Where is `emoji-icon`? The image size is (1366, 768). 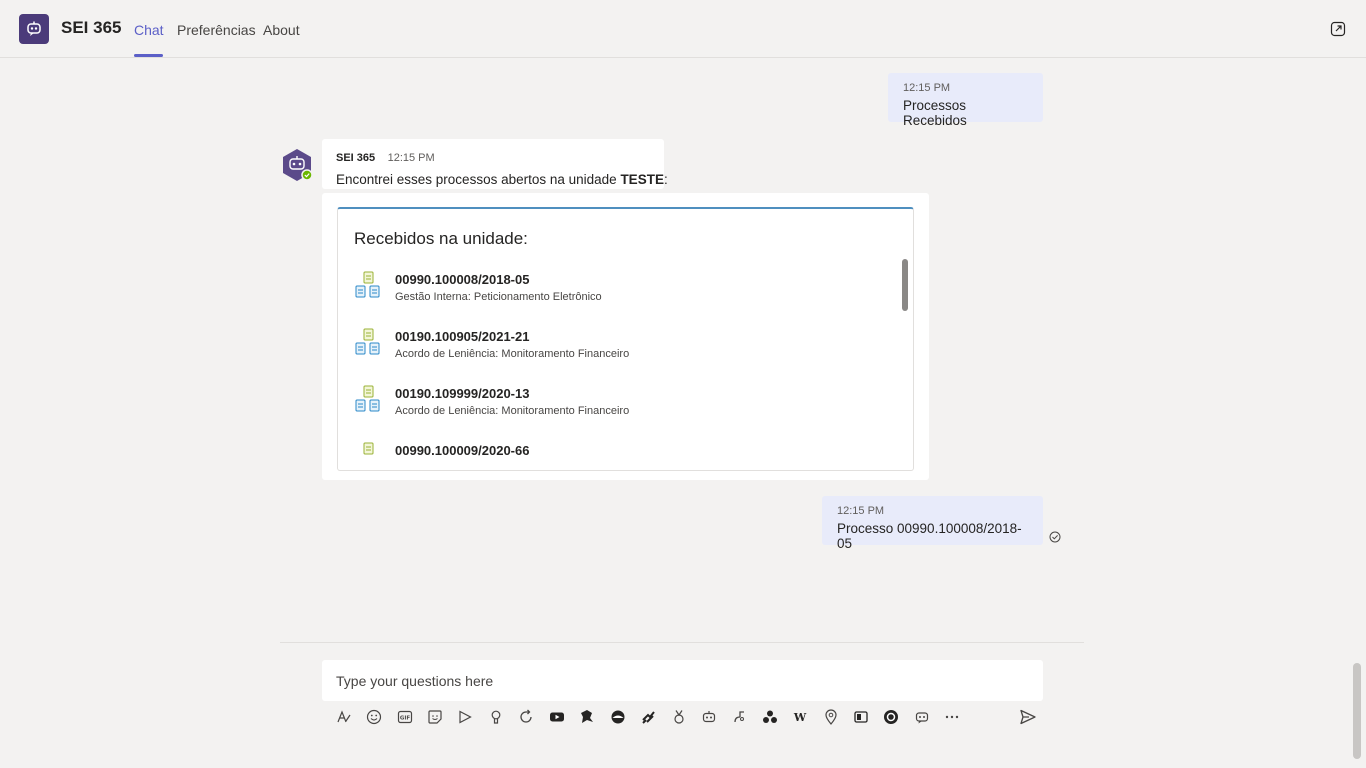
emoji-icon is located at coordinates (374, 717).